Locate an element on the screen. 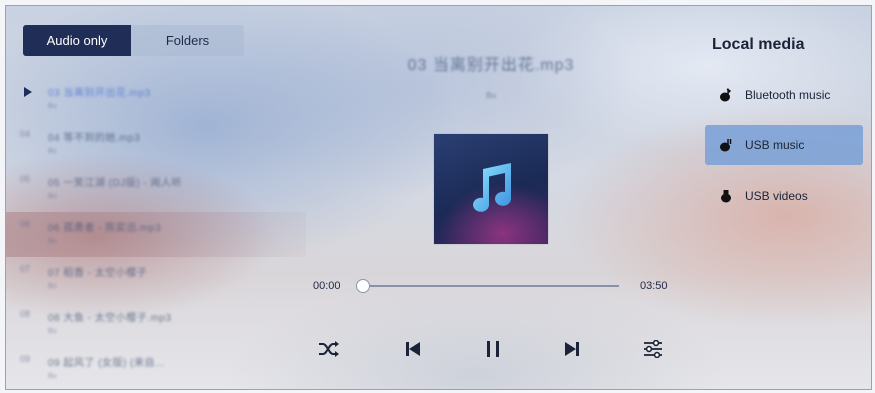 This screenshot has height=393, width=875. shuffle-button is located at coordinates (329, 349).